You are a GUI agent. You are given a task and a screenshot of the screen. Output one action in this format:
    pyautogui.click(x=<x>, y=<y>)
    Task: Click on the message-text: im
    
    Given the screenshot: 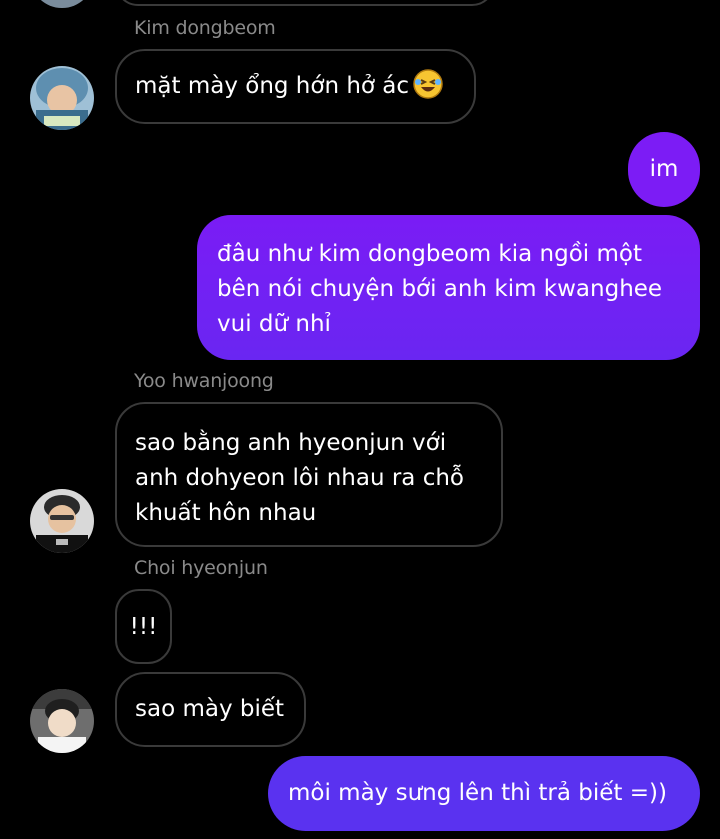 What is the action you would take?
    pyautogui.click(x=664, y=169)
    